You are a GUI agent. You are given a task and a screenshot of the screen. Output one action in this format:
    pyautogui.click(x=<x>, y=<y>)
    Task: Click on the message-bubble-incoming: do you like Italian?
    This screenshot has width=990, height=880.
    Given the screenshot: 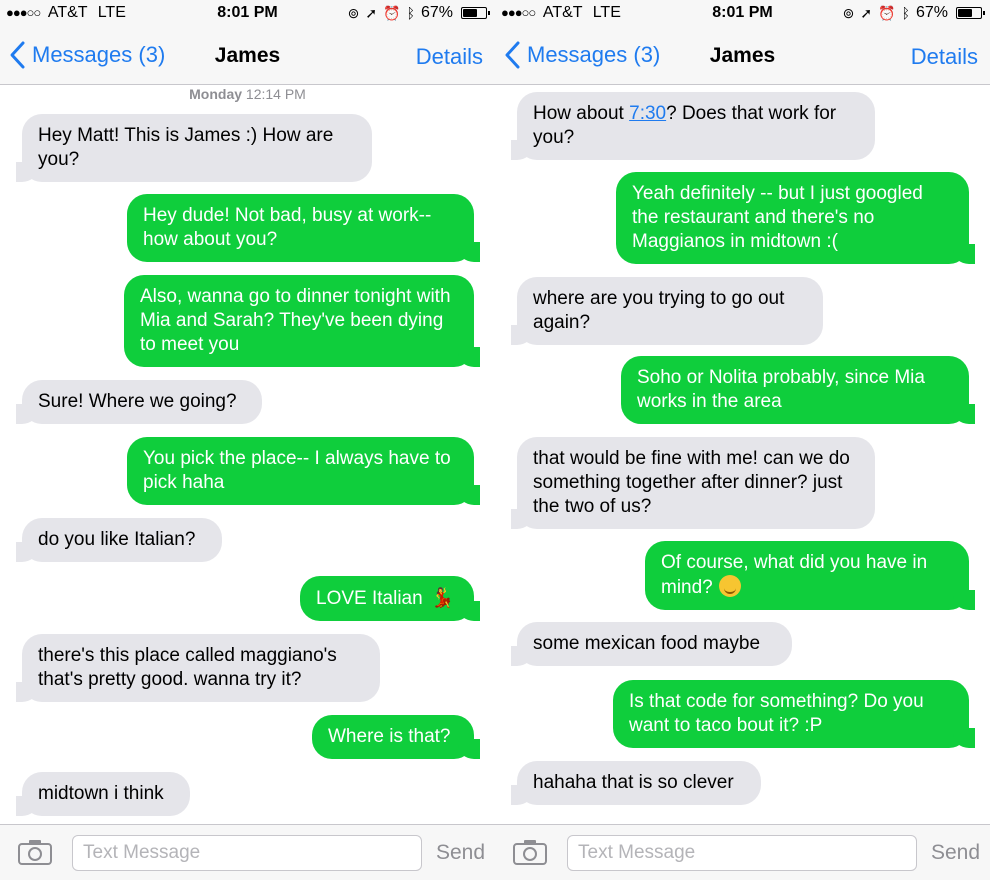 What is the action you would take?
    pyautogui.click(x=119, y=540)
    